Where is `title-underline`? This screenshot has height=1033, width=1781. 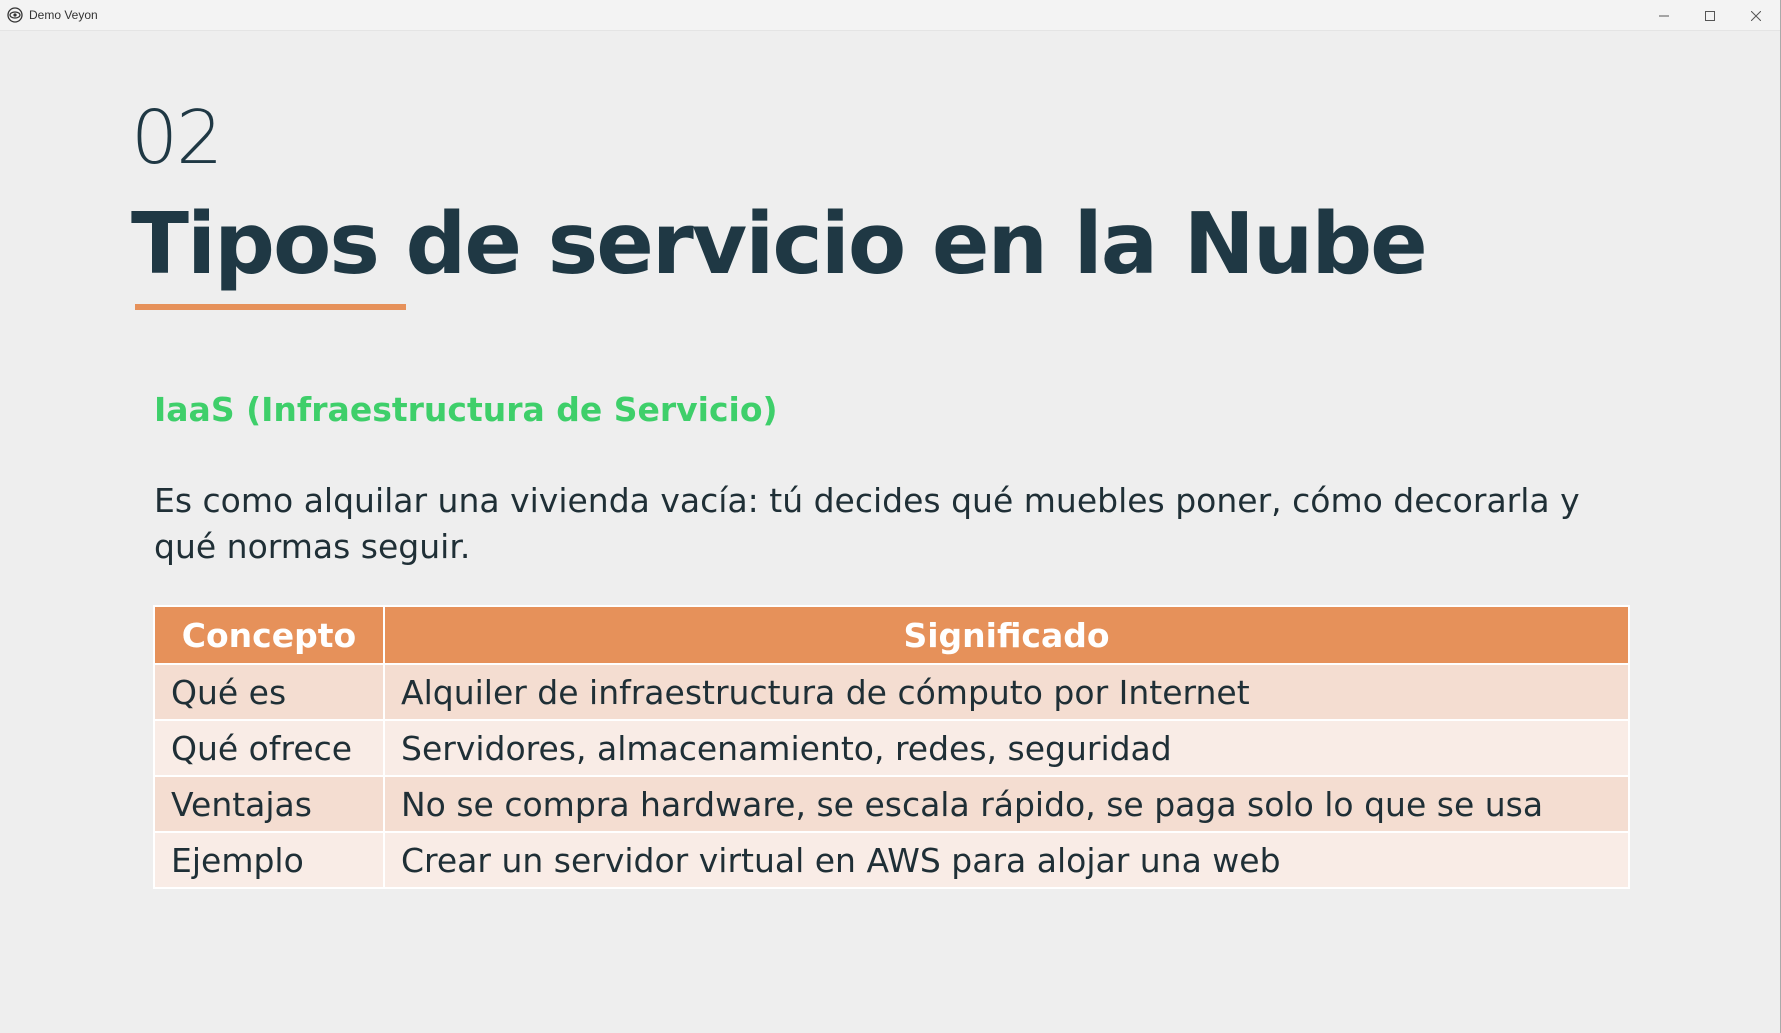 title-underline is located at coordinates (270, 307).